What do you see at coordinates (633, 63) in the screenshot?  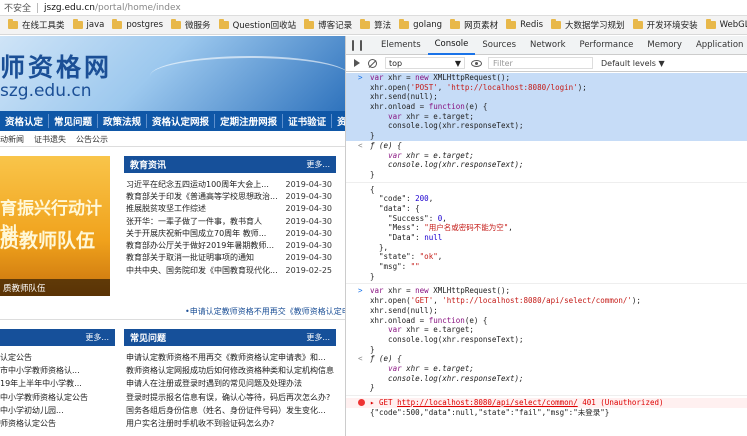 I see `log-levels-dropdown: Default levels ▼` at bounding box center [633, 63].